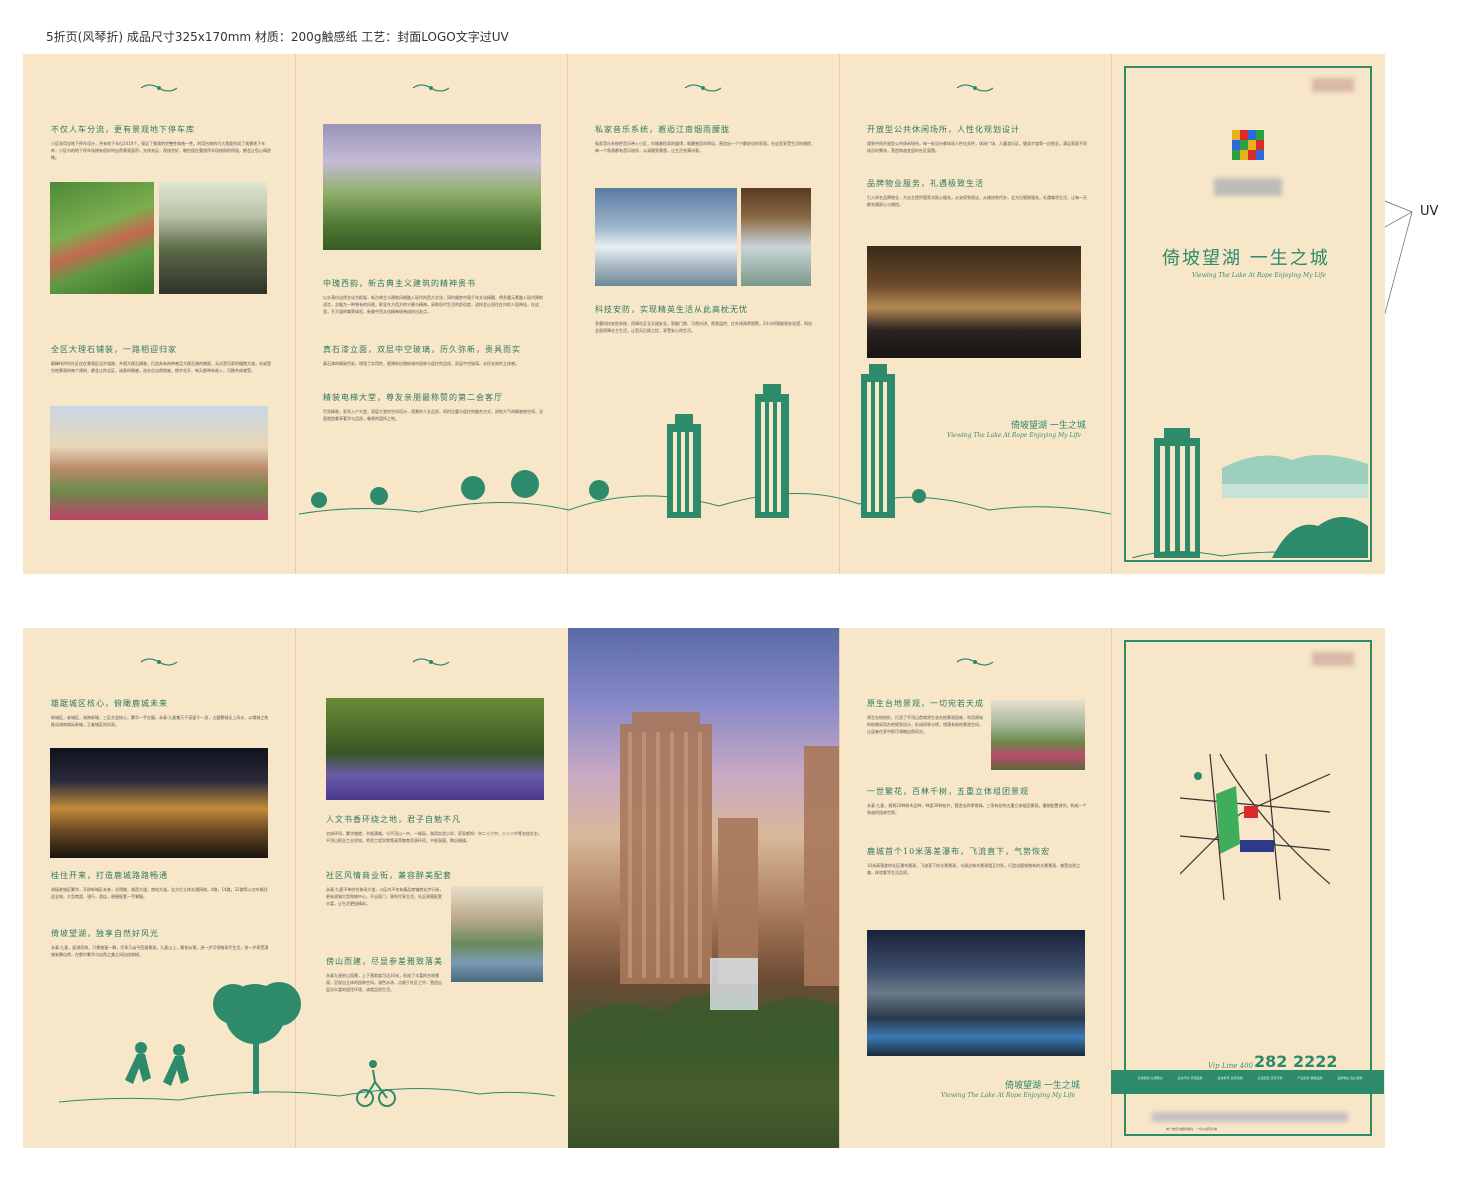 Image resolution: width=1460 pixels, height=1179 pixels. What do you see at coordinates (666, 237) in the screenshot?
I see `swan-fountain-photo` at bounding box center [666, 237].